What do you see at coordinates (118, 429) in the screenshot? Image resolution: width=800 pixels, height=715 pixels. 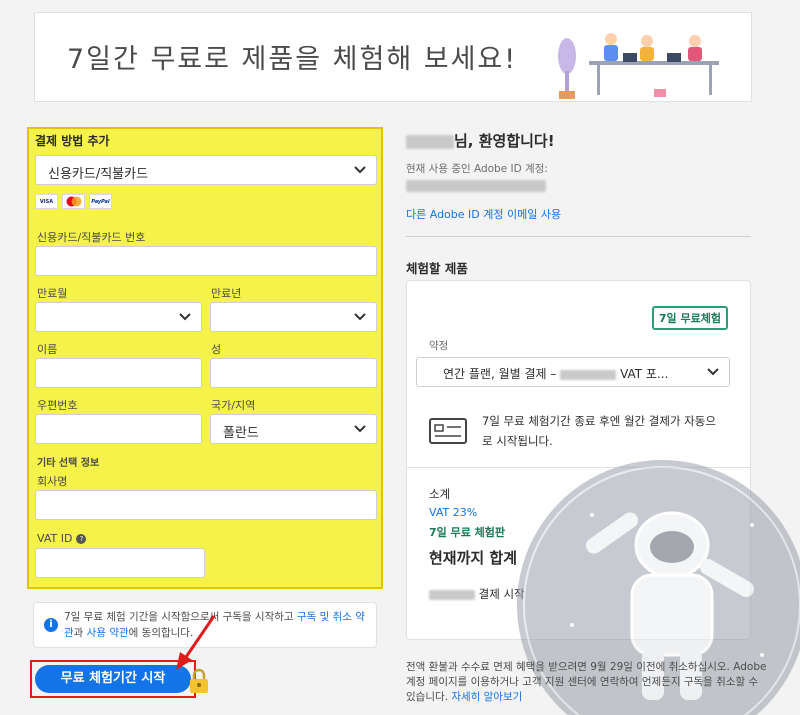 I see `postal-code-input` at bounding box center [118, 429].